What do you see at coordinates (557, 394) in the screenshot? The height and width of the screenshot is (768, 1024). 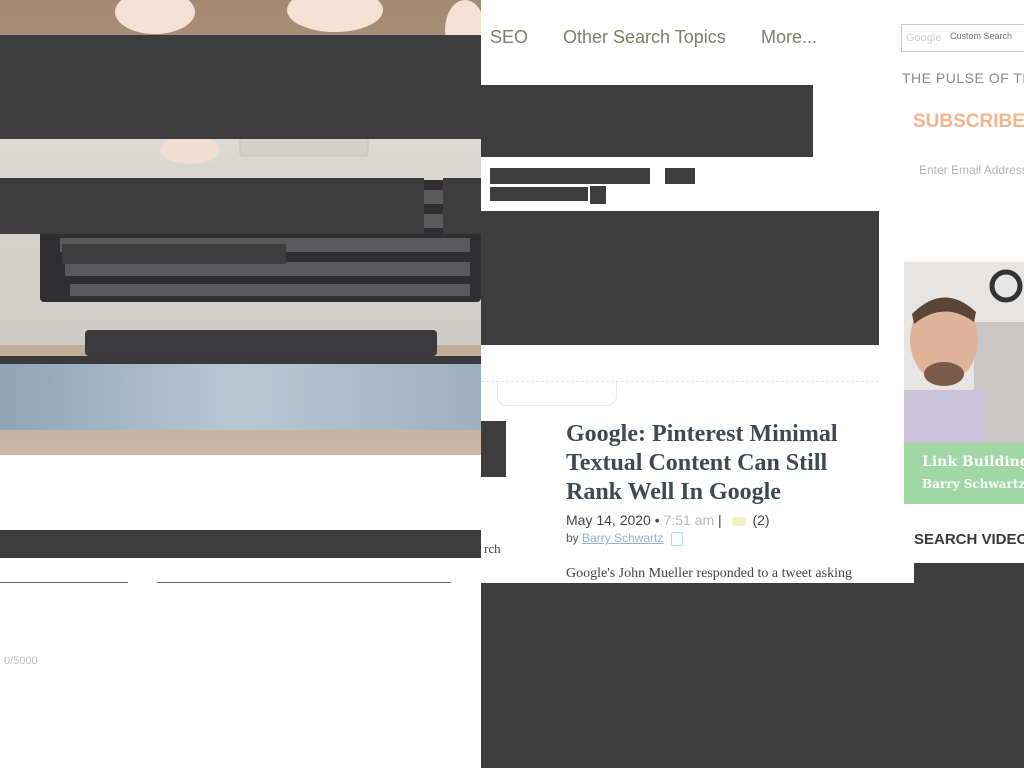 I see `section-tab` at bounding box center [557, 394].